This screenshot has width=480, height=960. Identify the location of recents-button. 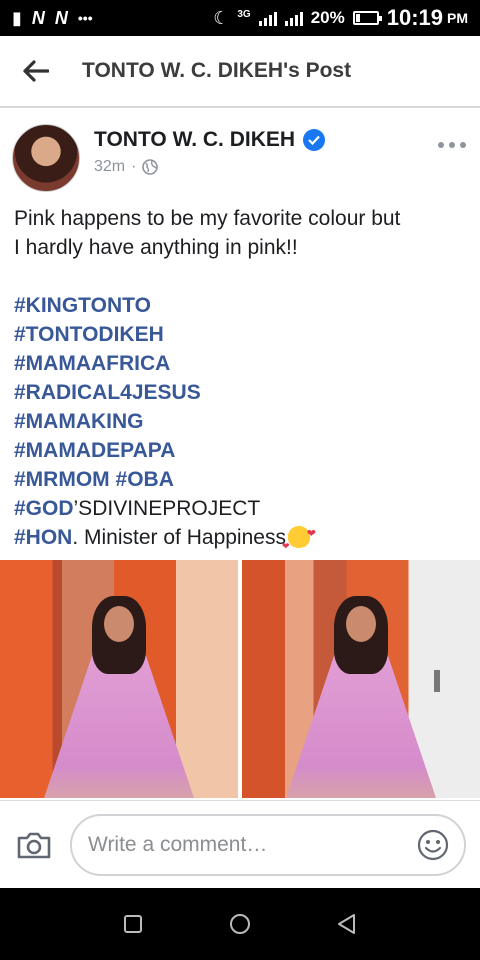
(133, 924).